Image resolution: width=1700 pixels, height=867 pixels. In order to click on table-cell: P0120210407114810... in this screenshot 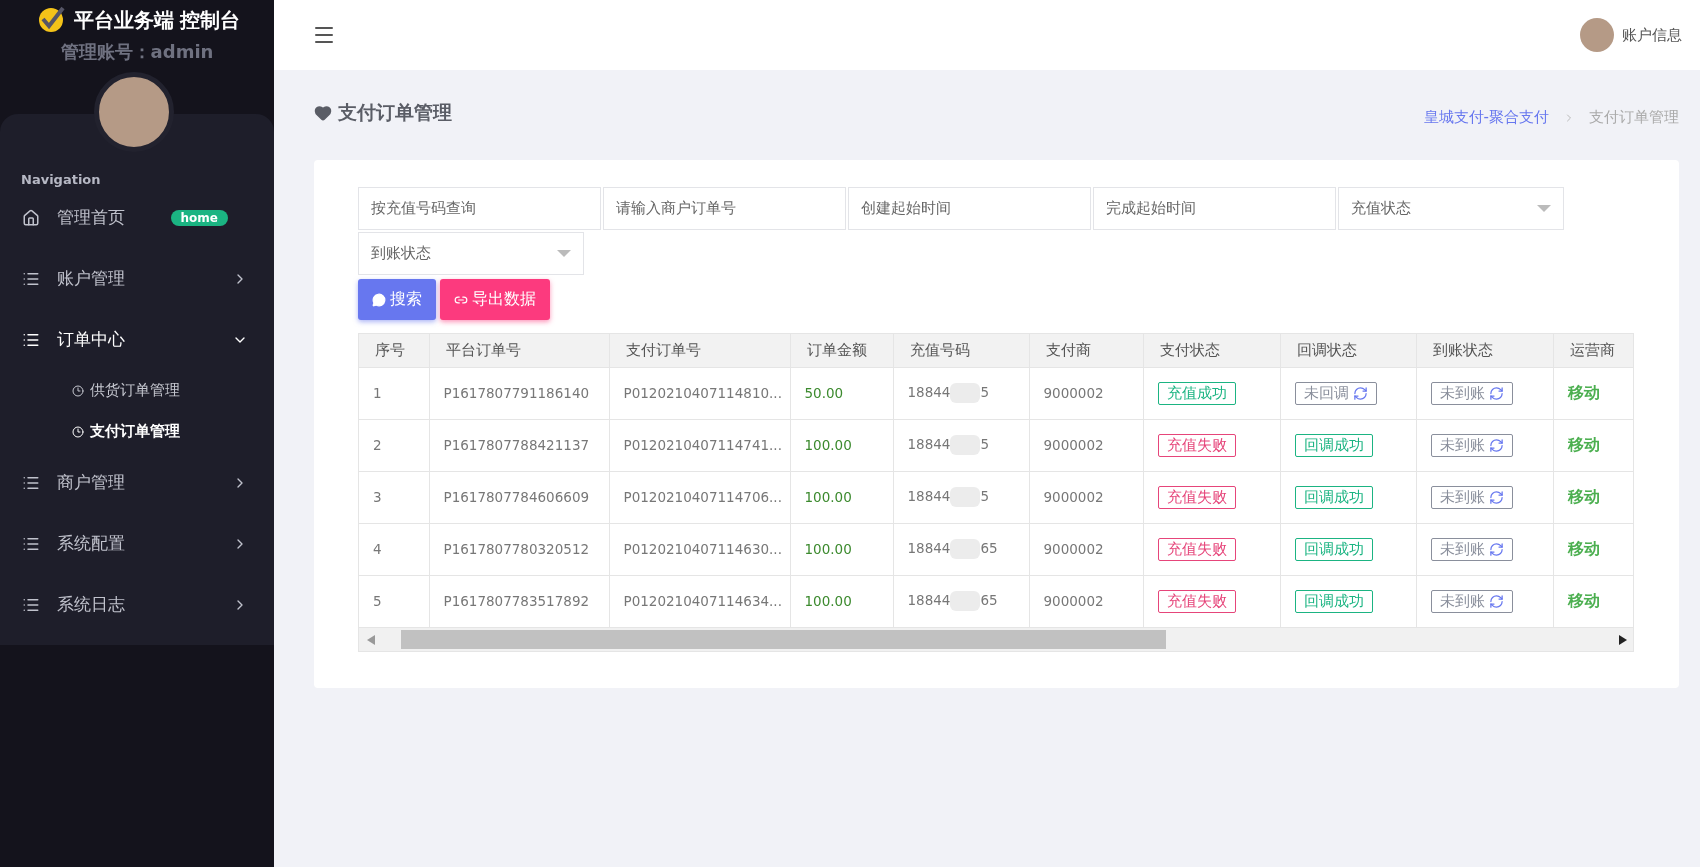, I will do `click(699, 393)`.